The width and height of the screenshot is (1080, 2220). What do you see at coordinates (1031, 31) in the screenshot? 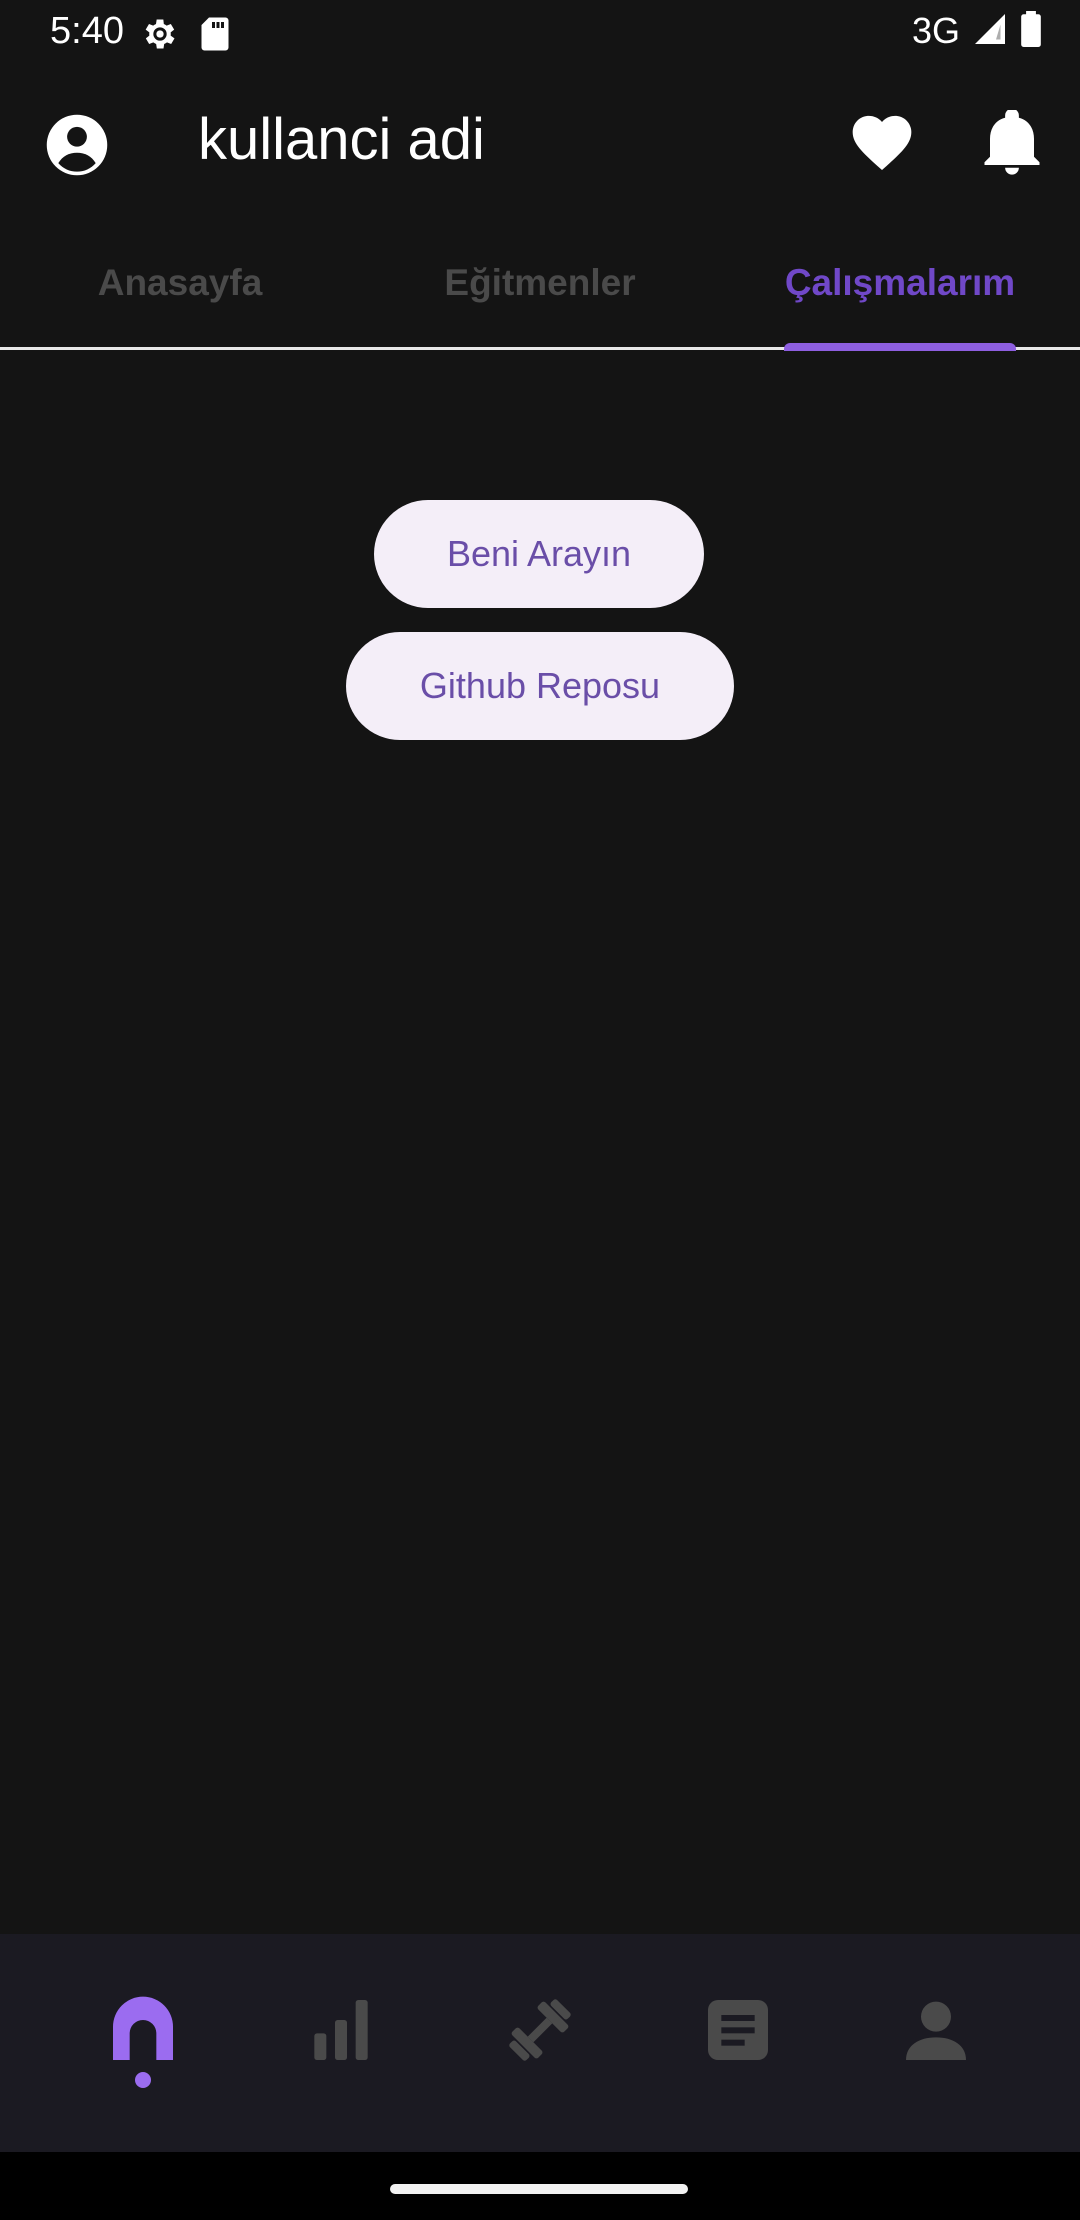
I see `battery-icon` at bounding box center [1031, 31].